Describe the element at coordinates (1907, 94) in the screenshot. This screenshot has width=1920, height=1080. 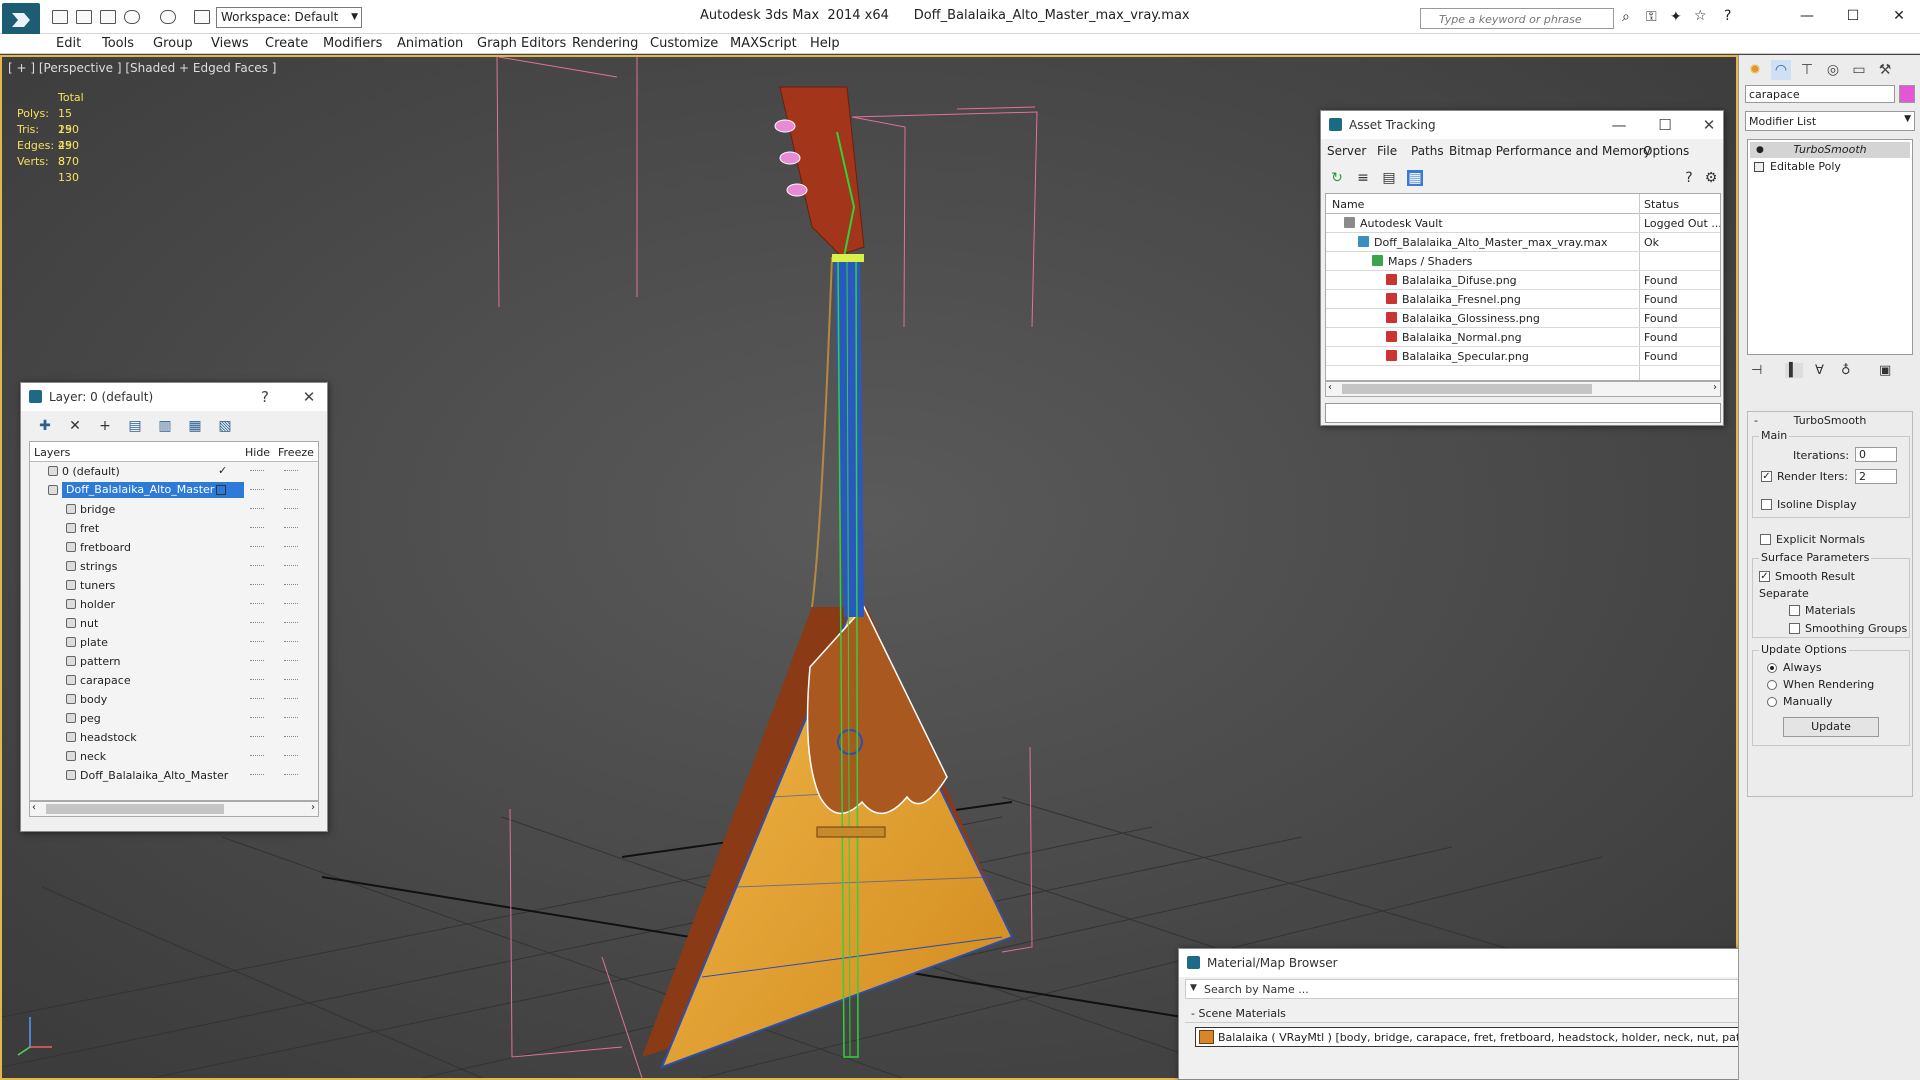
I see `object-color-swatch` at that location.